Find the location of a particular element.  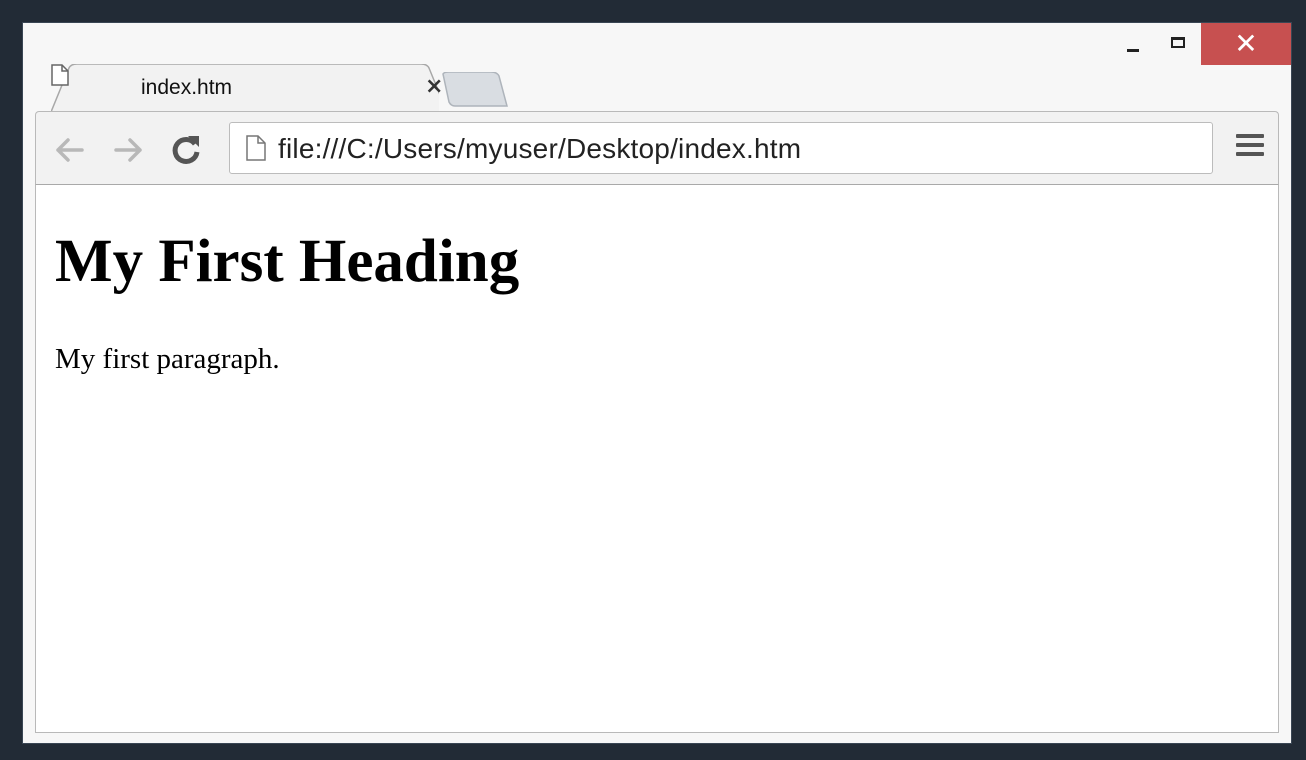

forward-arrow-icon is located at coordinates (128, 150).